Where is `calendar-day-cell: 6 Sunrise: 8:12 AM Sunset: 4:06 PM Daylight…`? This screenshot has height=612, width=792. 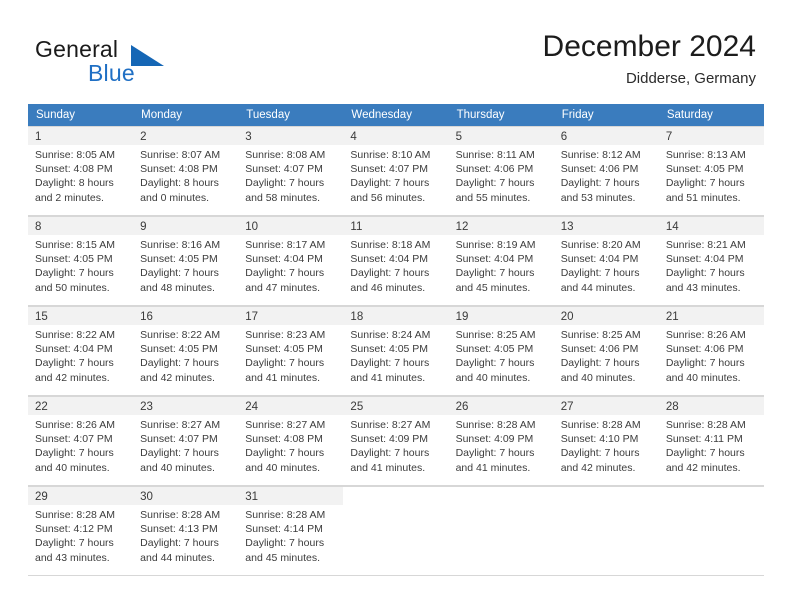 calendar-day-cell: 6 Sunrise: 8:12 AM Sunset: 4:06 PM Daylight… is located at coordinates (606, 171).